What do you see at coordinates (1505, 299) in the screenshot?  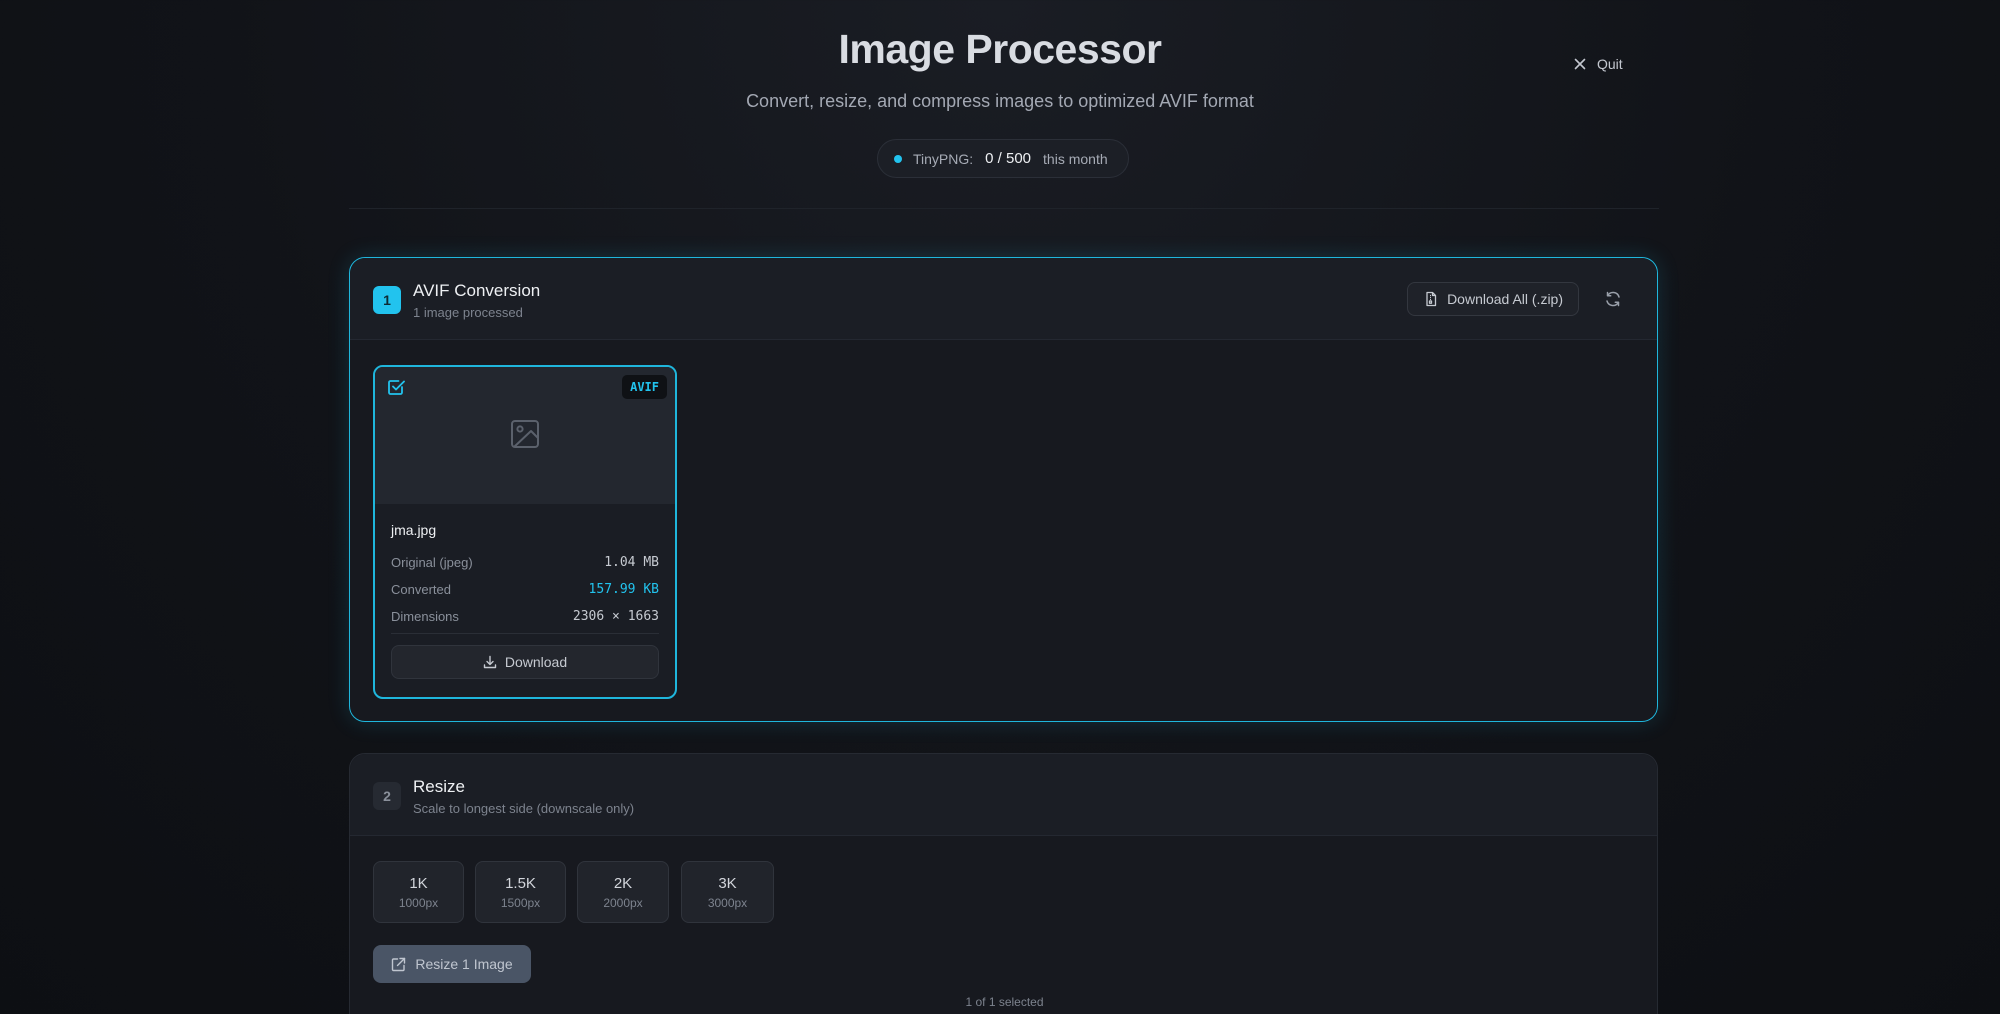 I see `download-all-label: Download All (.zip)` at bounding box center [1505, 299].